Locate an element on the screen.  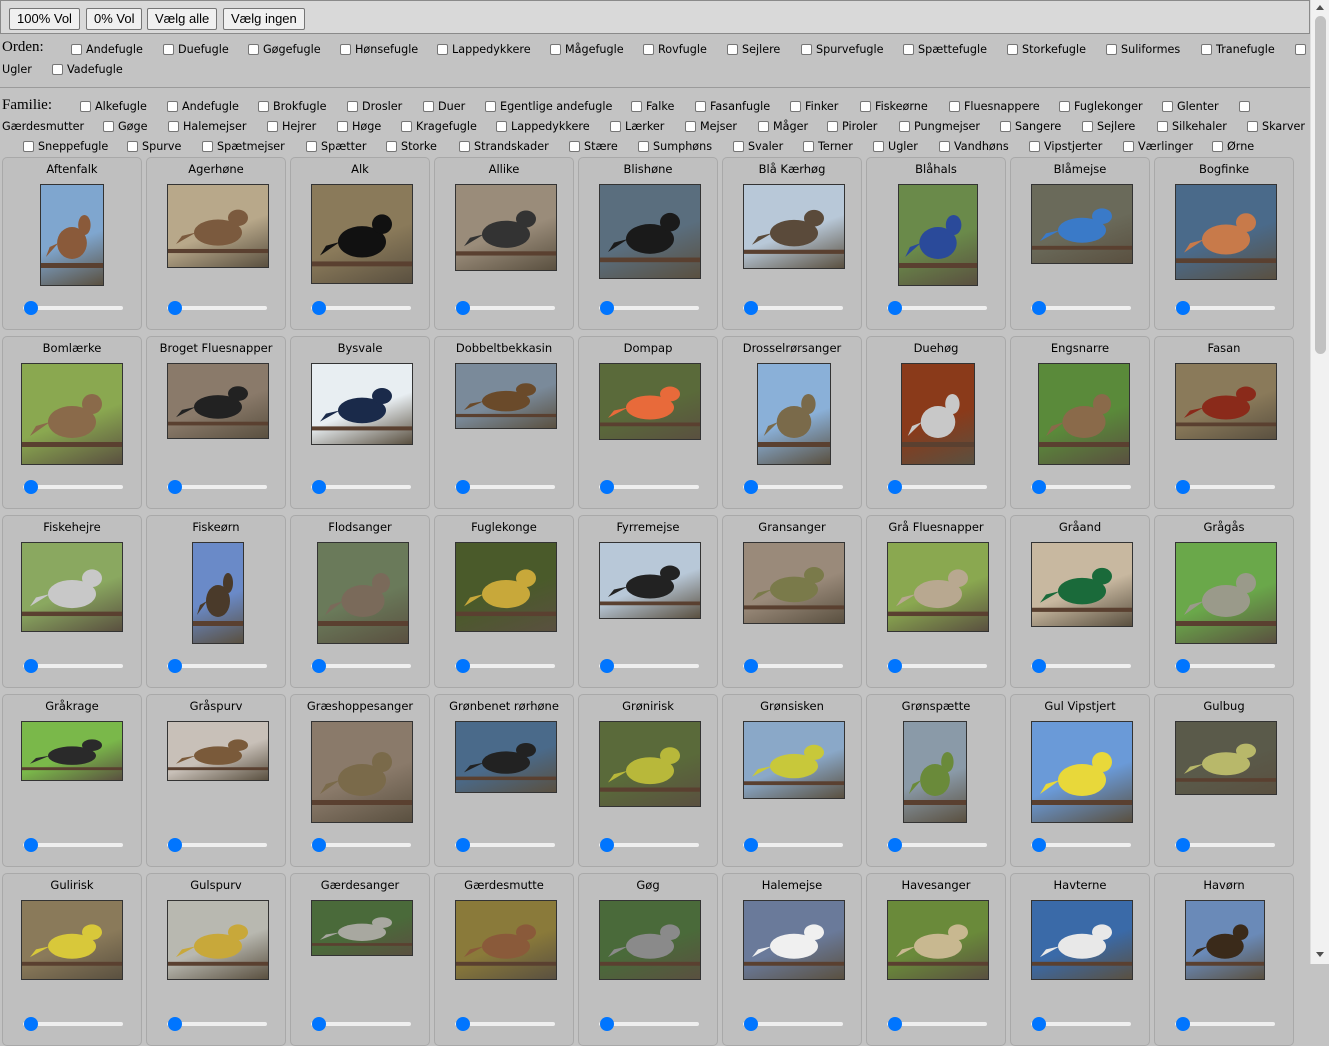
orden-option-label: Spættefugle is located at coordinates (952, 50).